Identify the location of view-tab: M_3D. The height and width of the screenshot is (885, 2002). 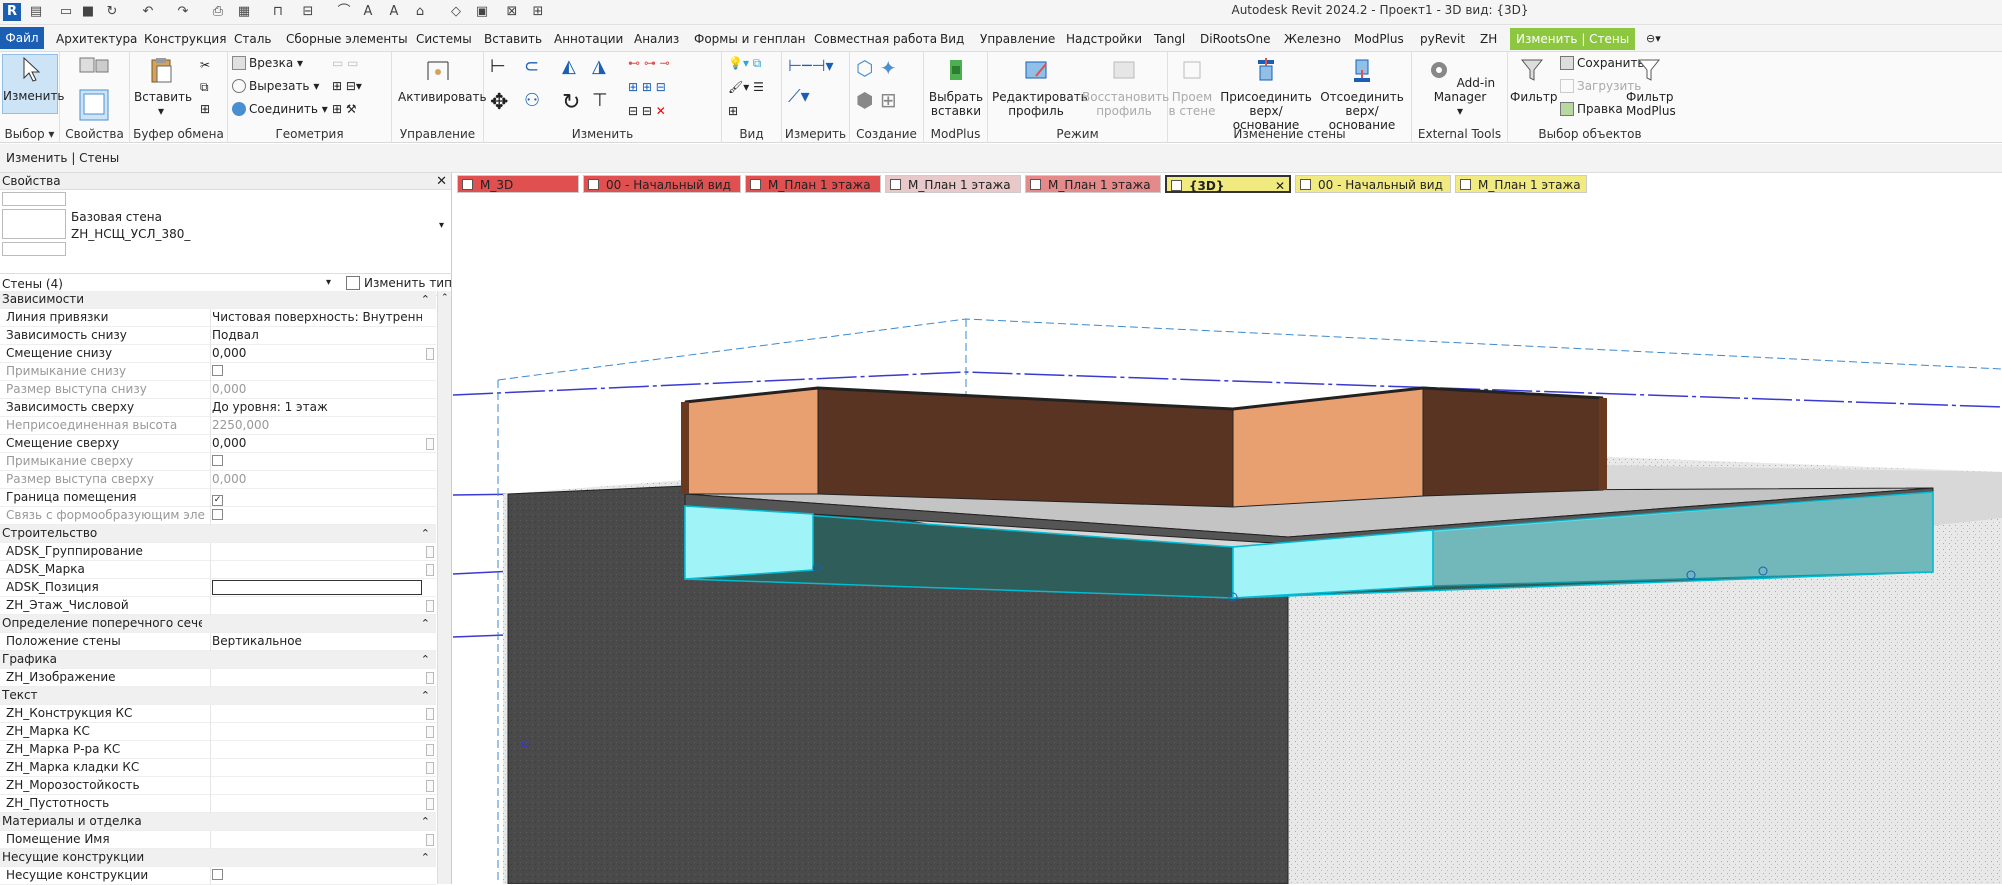
(518, 184).